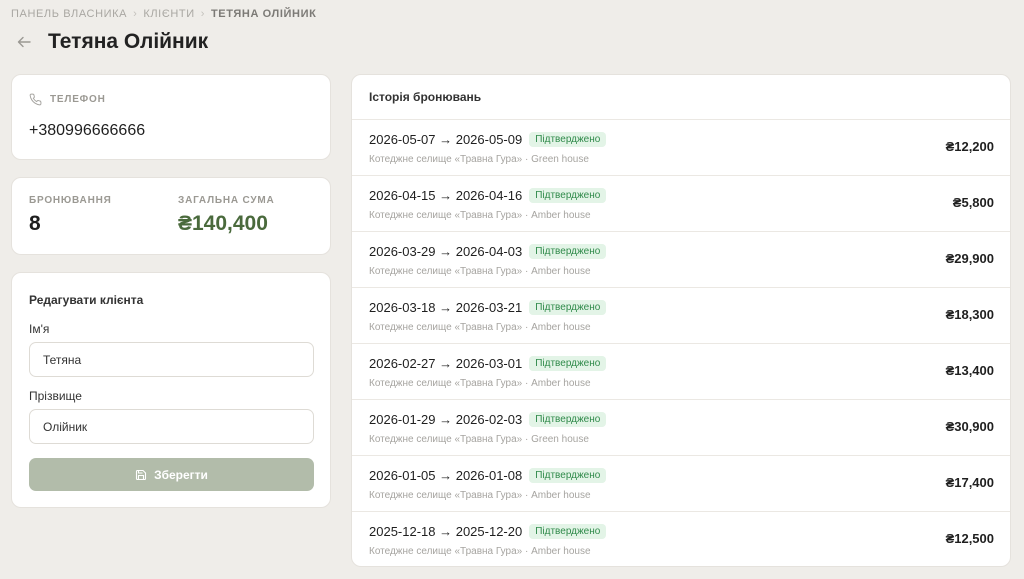  Describe the element at coordinates (171, 117) in the screenshot. I see `phone-card: ТЕЛЕФОН +380996666666` at that location.